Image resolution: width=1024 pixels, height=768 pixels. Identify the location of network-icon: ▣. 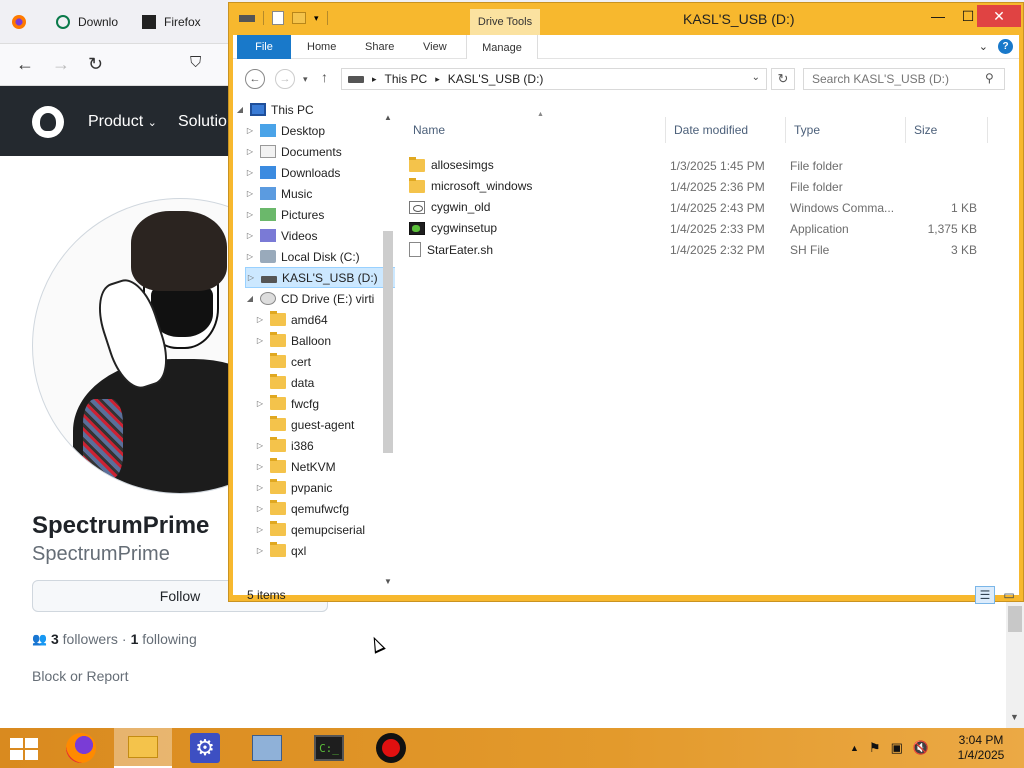
(897, 748).